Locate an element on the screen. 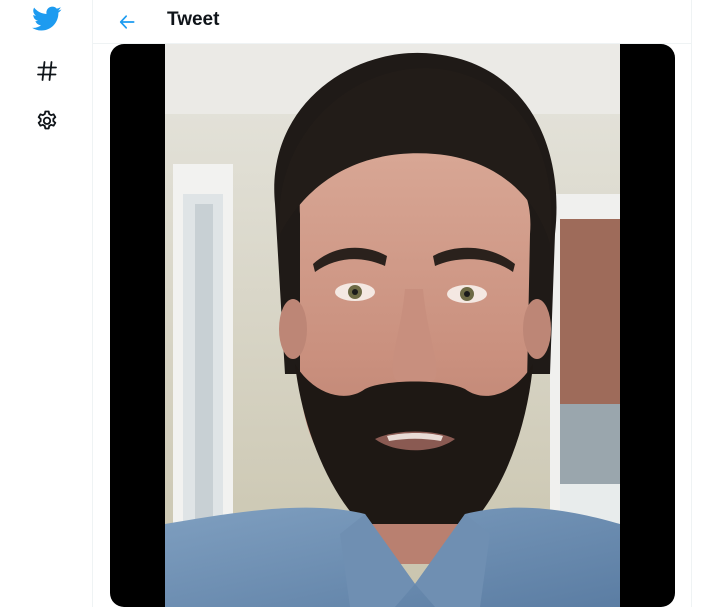 This screenshot has width=715, height=607. page-header: Tweet is located at coordinates (392, 22).